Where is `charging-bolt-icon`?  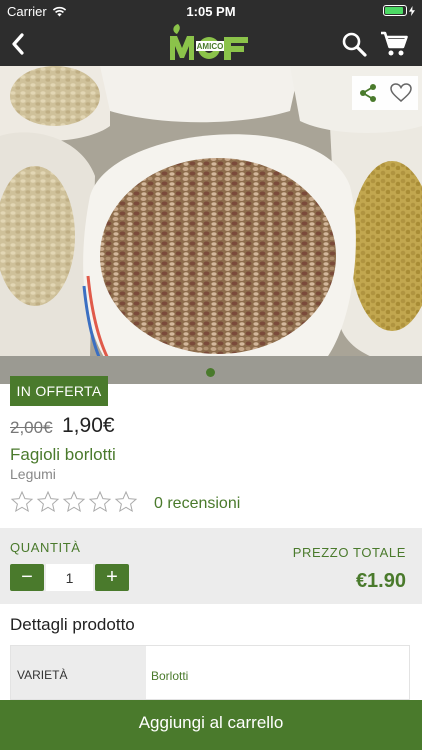 charging-bolt-icon is located at coordinates (412, 10).